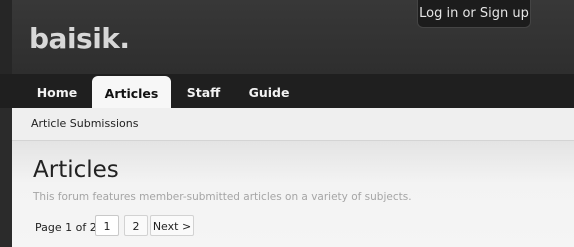 The height and width of the screenshot is (247, 574). What do you see at coordinates (136, 225) in the screenshot?
I see `page-button-2: 2` at bounding box center [136, 225].